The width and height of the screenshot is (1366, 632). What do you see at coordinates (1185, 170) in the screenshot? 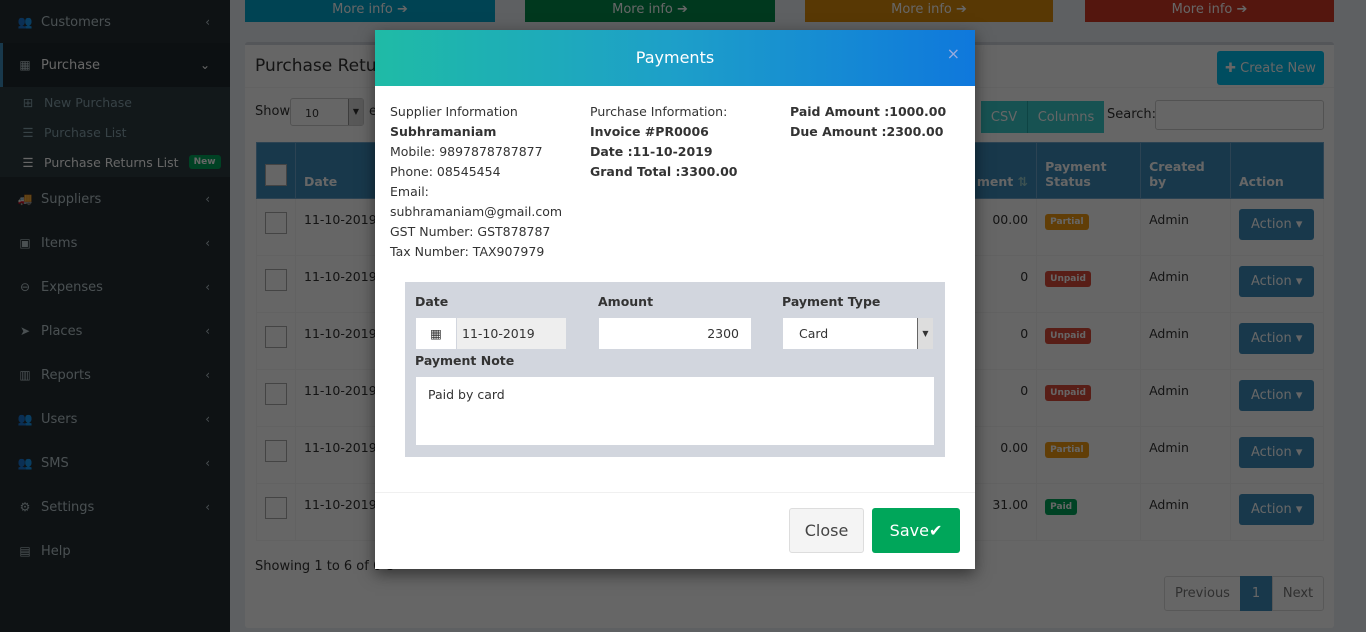
I see `created-by-header: Created by` at bounding box center [1185, 170].